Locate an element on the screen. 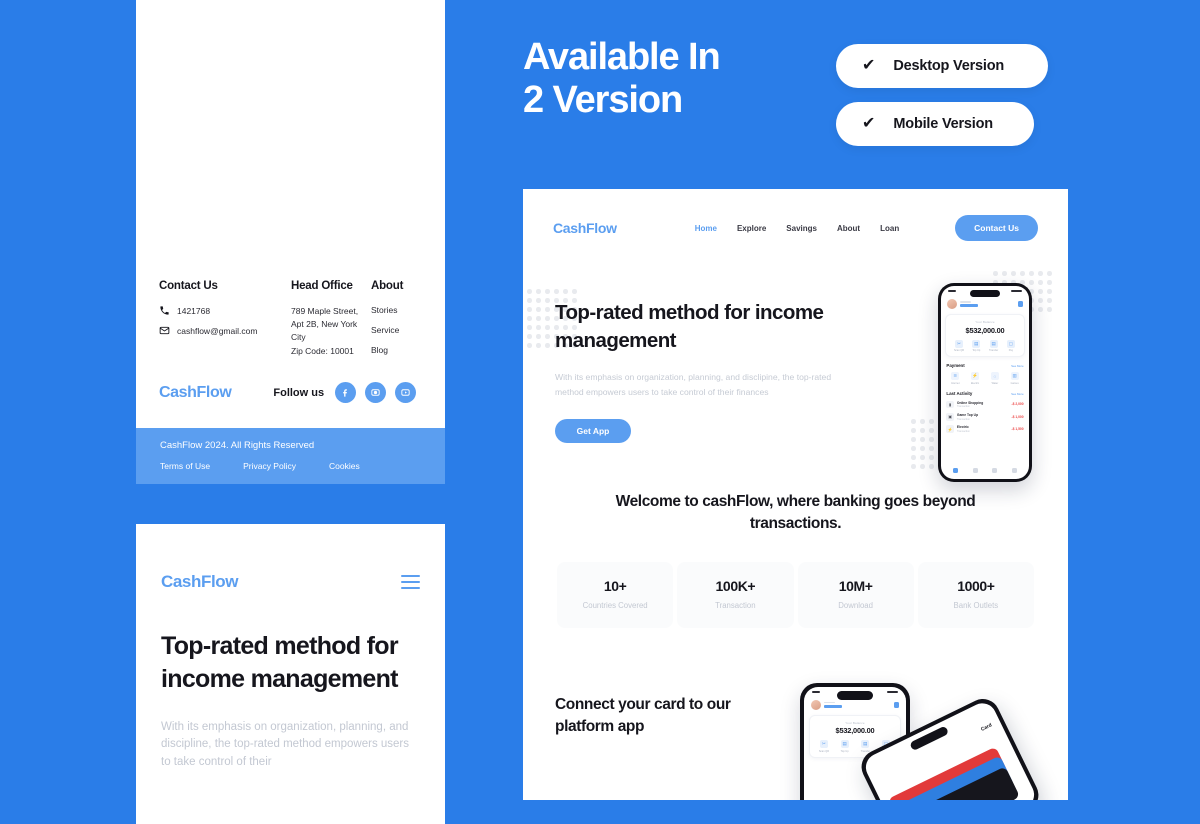  legal-link-privacy: Privacy Policy is located at coordinates (269, 466).